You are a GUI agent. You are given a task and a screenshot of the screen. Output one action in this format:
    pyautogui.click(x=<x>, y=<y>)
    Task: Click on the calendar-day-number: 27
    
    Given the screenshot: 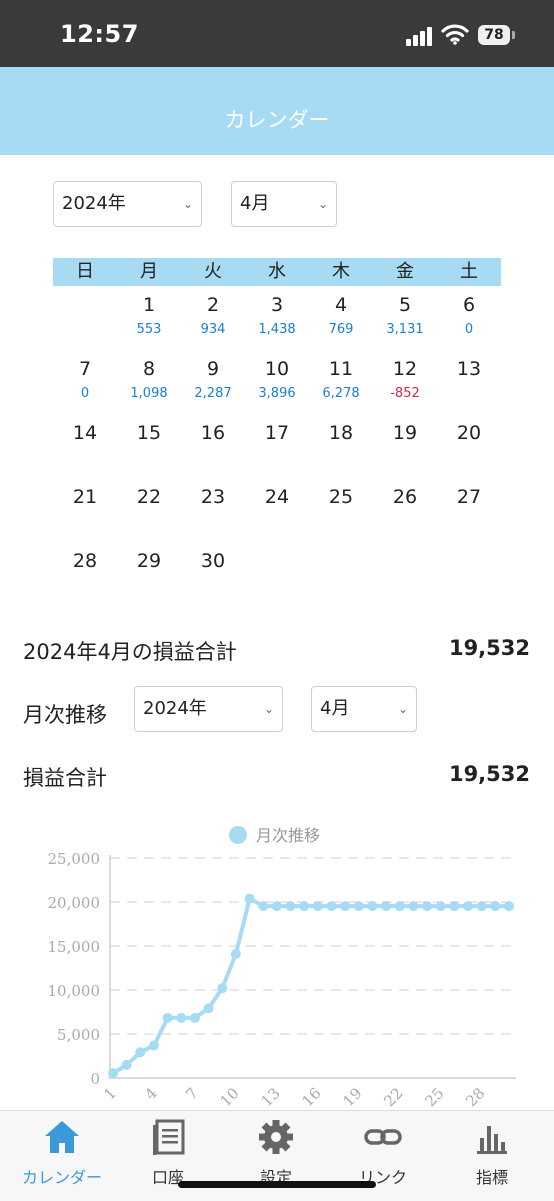 What is the action you would take?
    pyautogui.click(x=469, y=497)
    